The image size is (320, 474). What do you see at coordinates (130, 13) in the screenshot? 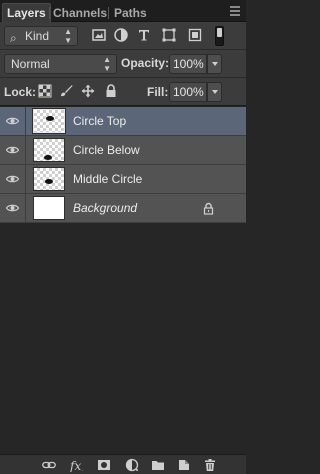
I see `tab-paths: Paths` at bounding box center [130, 13].